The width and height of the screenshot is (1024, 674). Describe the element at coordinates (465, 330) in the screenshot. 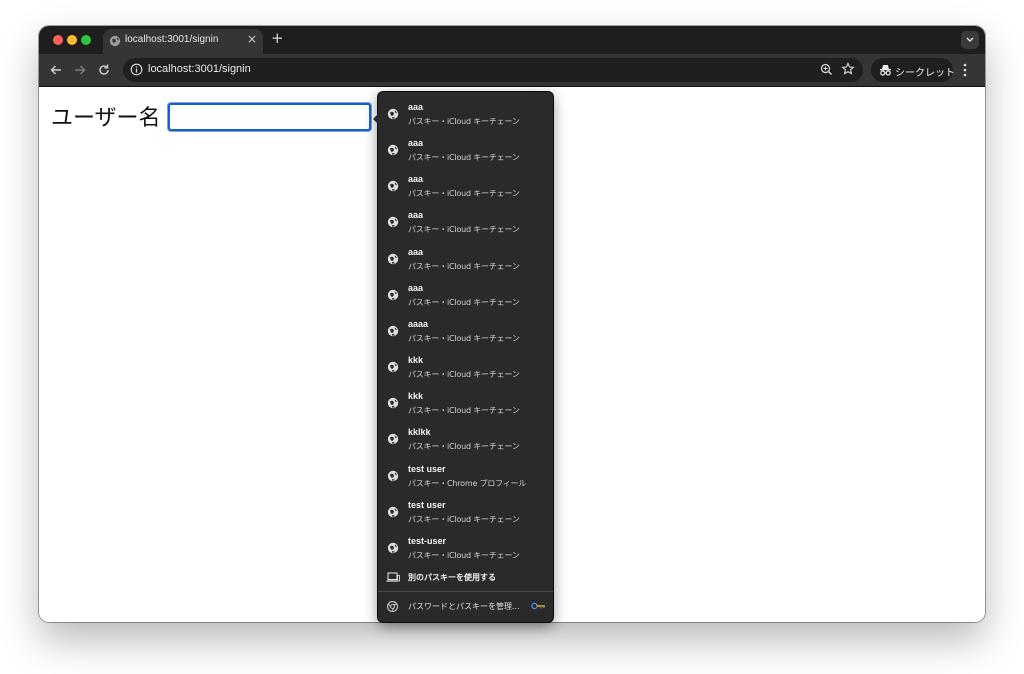

I see `passkey-item: aaaa パスキー・iCloud キーチェーン` at that location.